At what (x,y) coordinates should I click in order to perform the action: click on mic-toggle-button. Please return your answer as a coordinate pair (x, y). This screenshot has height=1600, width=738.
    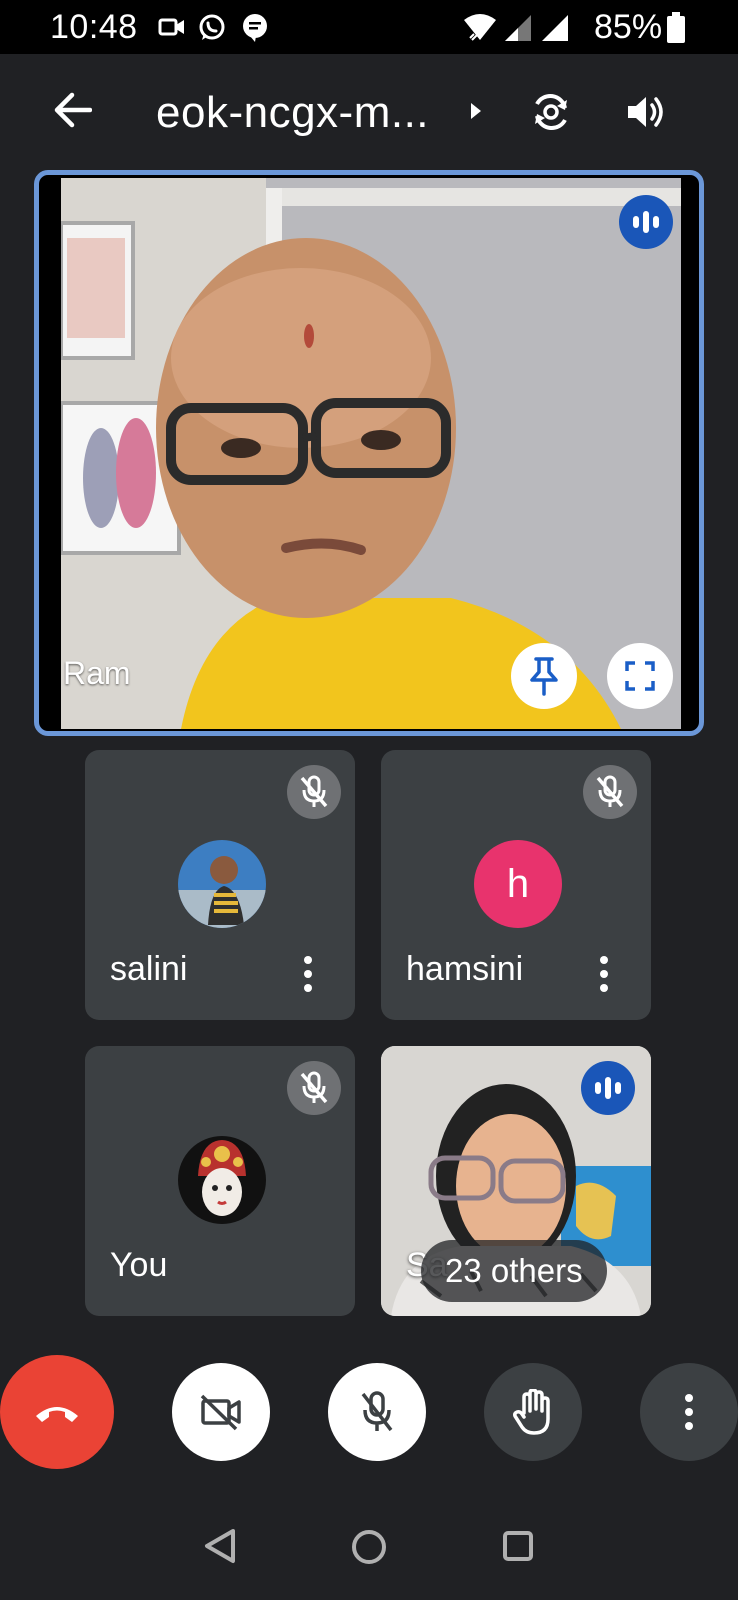
    Looking at the image, I should click on (377, 1412).